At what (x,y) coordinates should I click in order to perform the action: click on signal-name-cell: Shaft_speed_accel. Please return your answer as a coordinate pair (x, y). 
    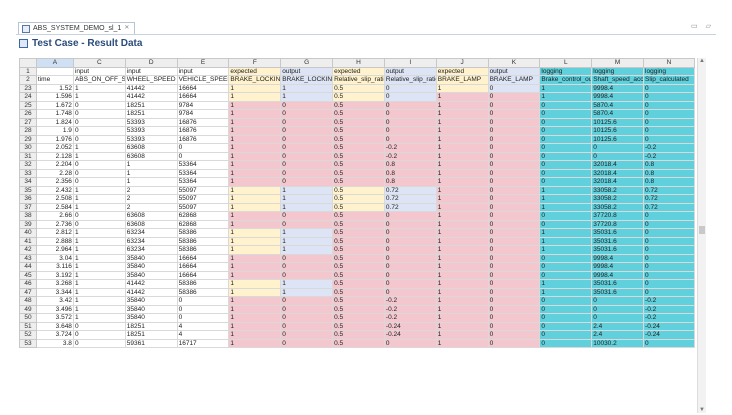
    Looking at the image, I should click on (618, 80).